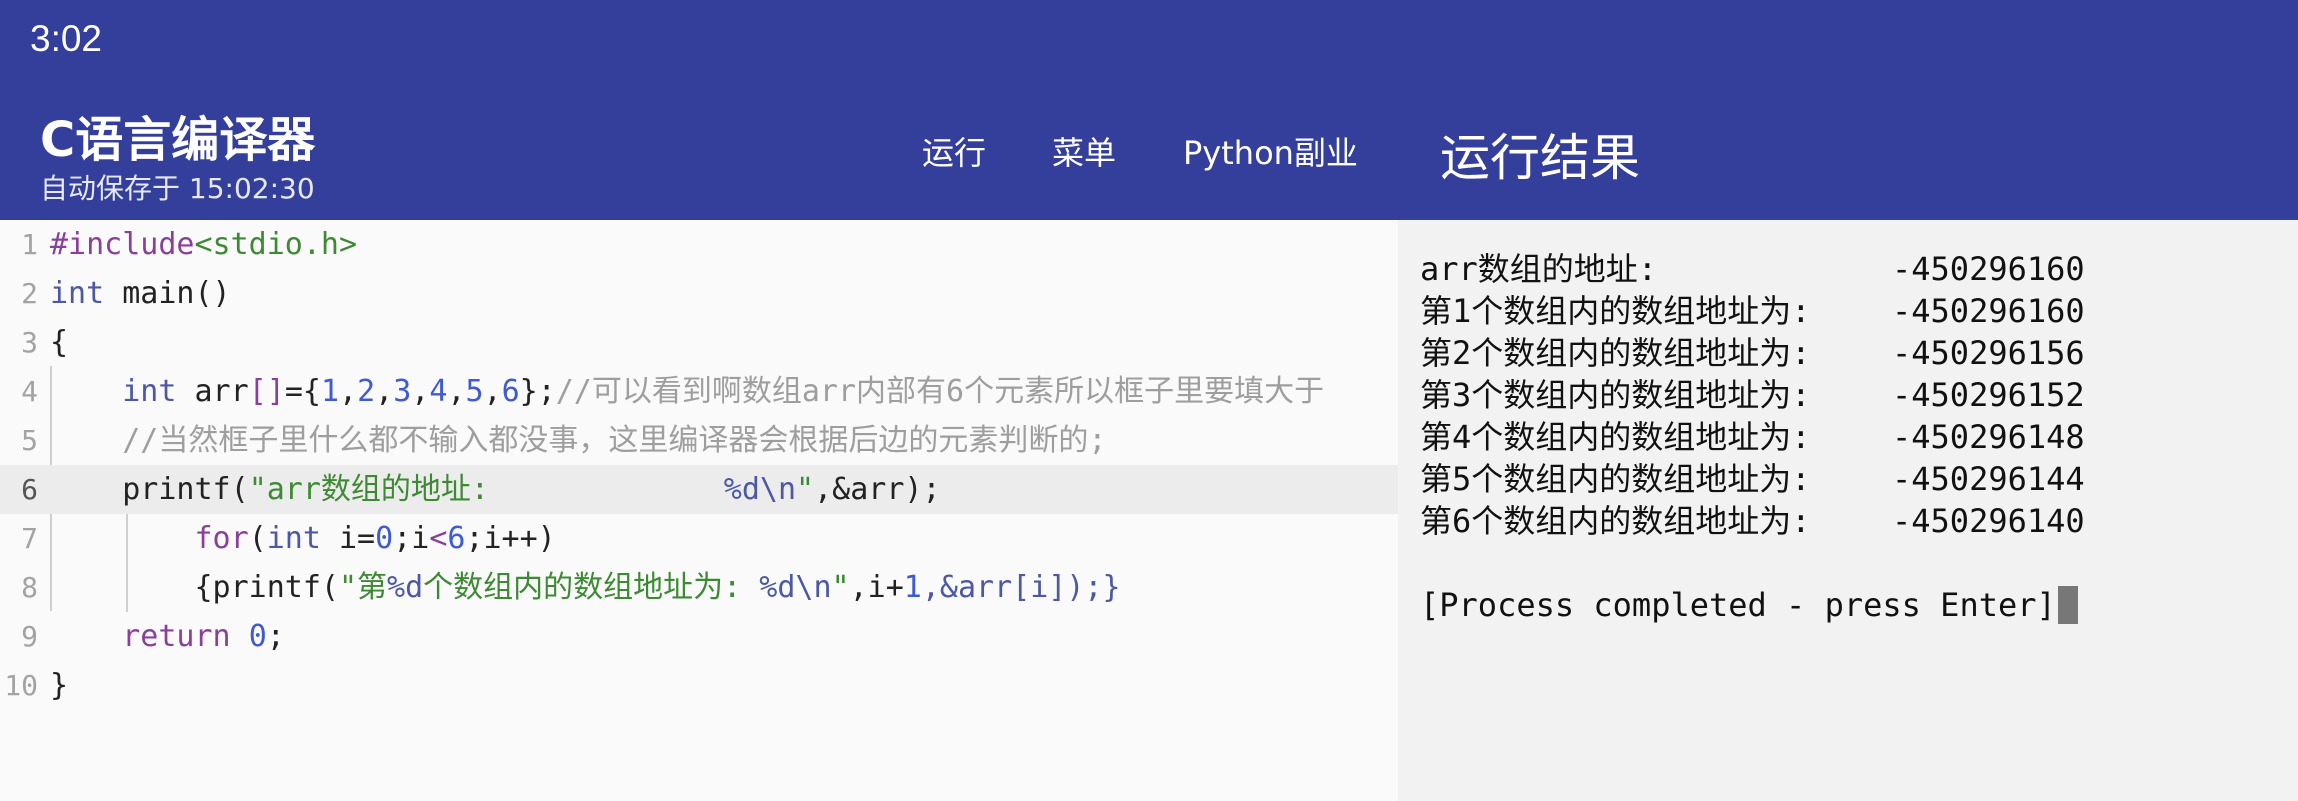 The height and width of the screenshot is (801, 2298). Describe the element at coordinates (29, 342) in the screenshot. I see `line-number: 3` at that location.